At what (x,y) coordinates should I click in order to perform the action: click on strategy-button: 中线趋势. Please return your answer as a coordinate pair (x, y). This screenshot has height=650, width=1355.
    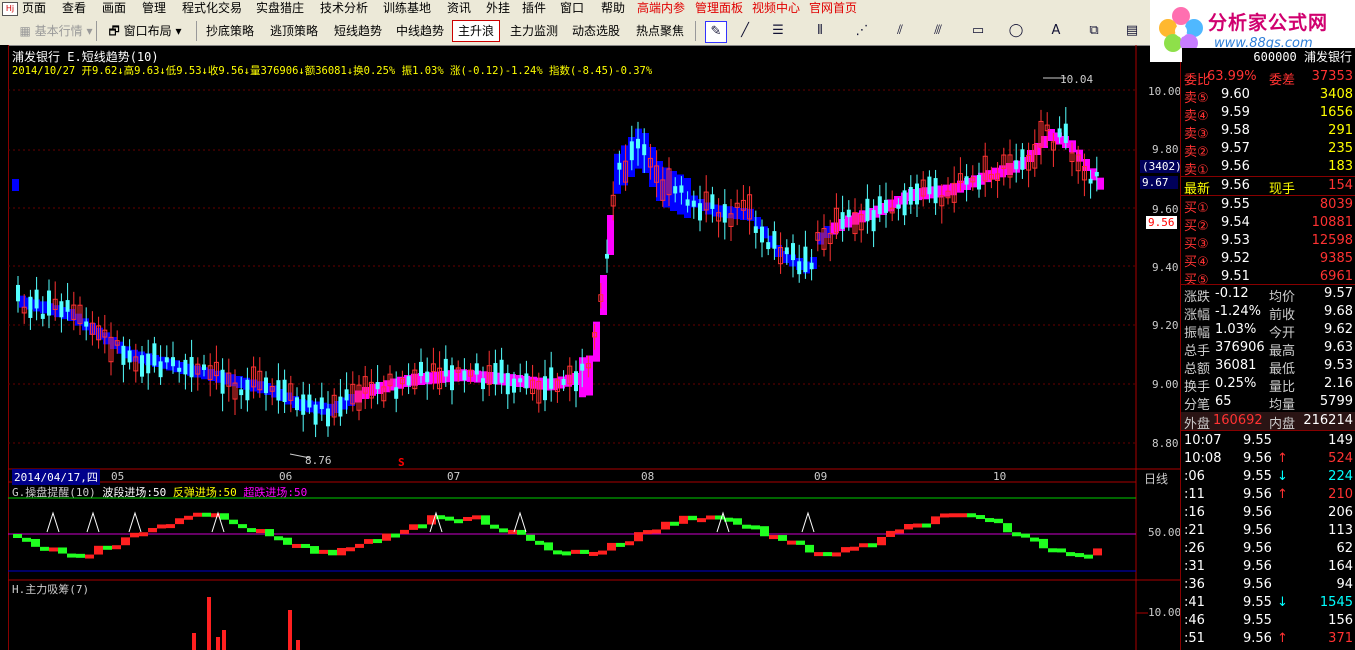
    Looking at the image, I should click on (420, 31).